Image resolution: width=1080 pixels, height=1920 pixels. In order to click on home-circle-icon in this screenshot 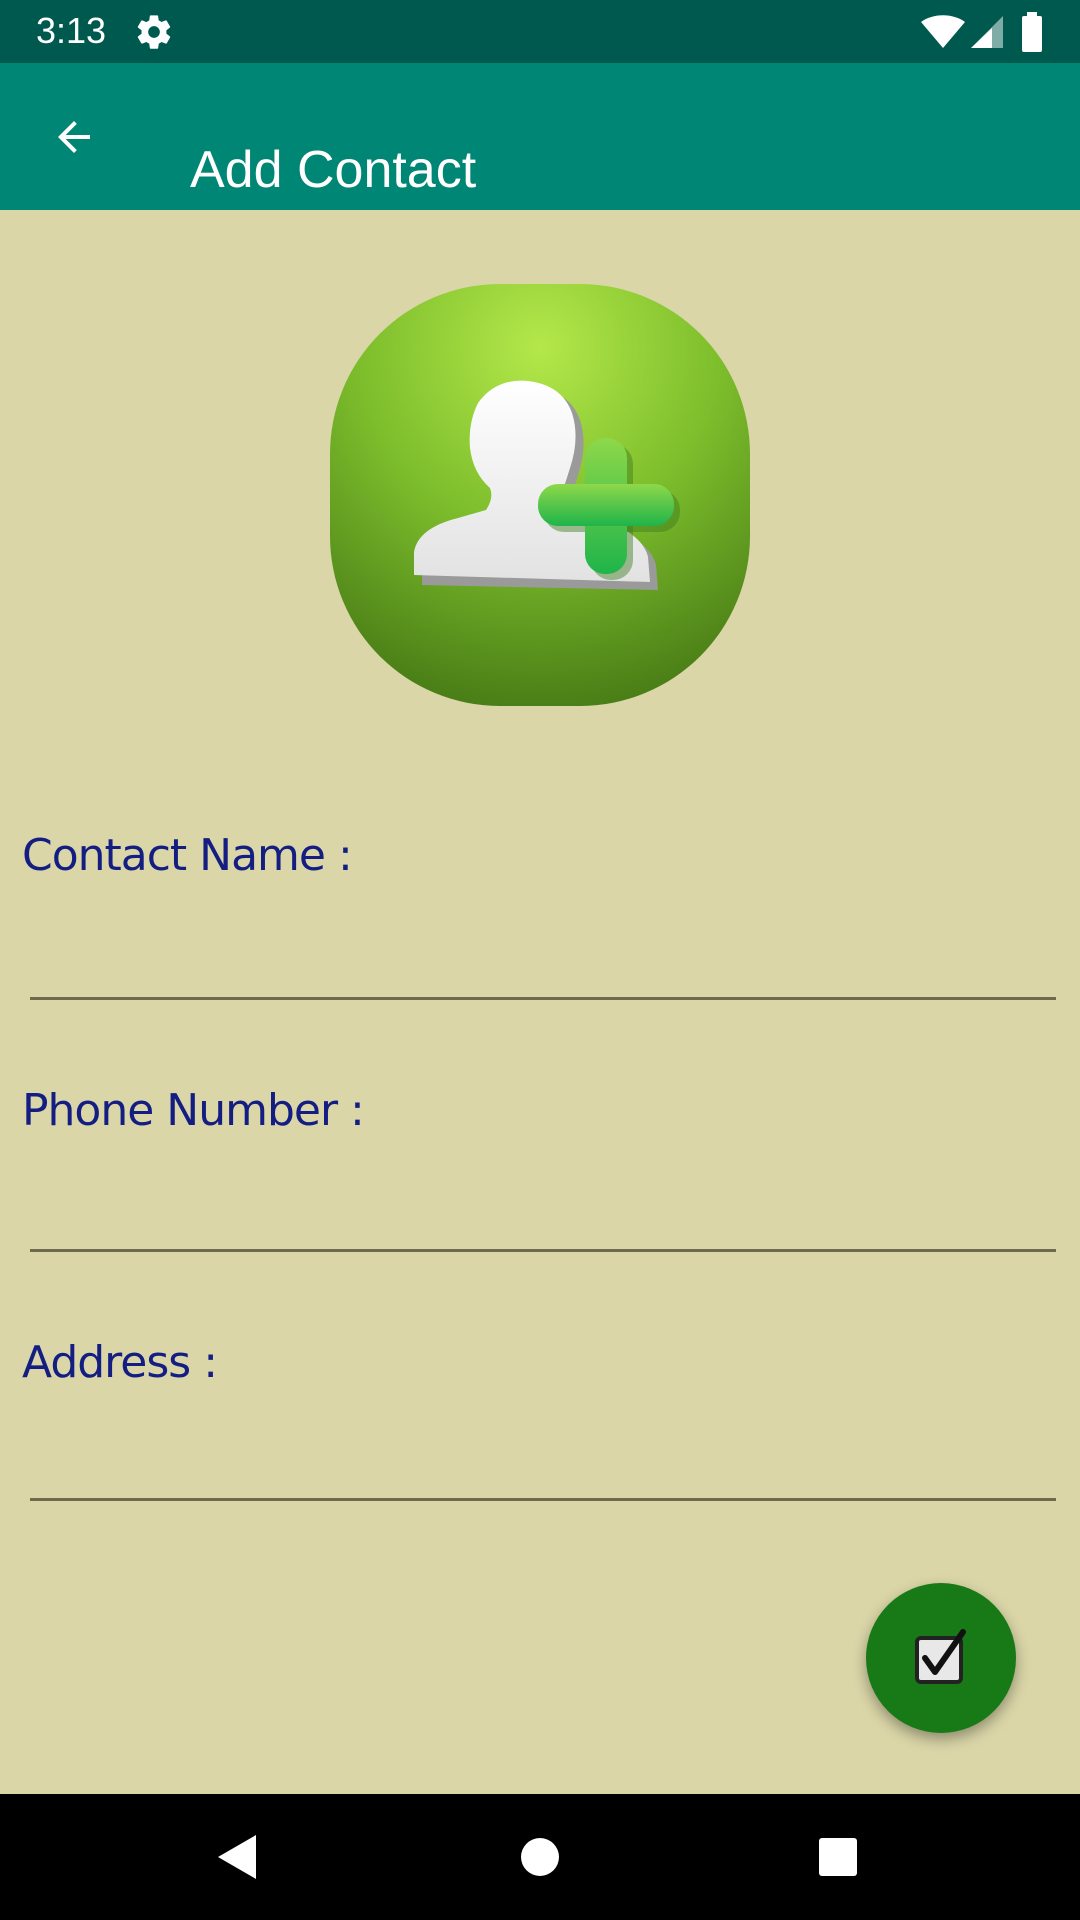, I will do `click(540, 1857)`.